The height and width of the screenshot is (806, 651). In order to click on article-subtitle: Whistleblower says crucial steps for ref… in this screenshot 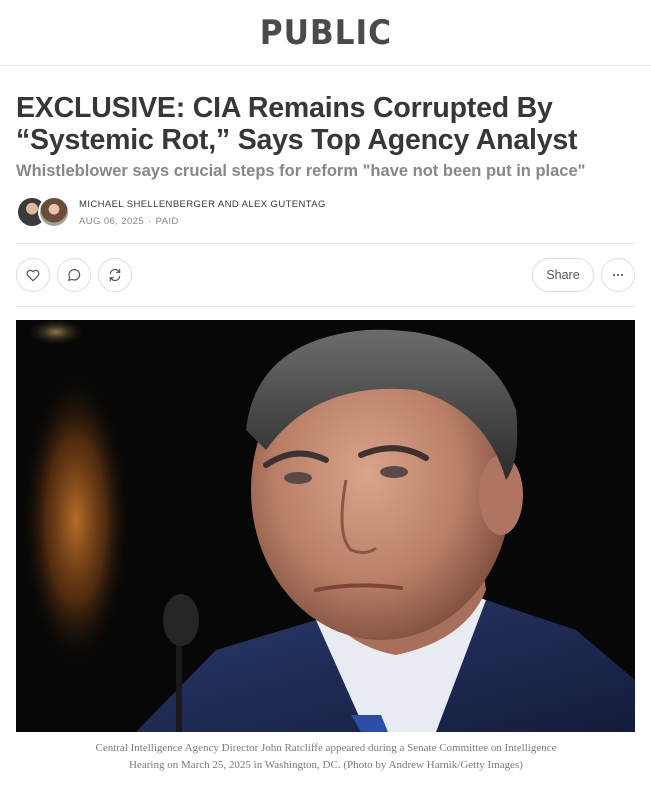, I will do `click(301, 171)`.